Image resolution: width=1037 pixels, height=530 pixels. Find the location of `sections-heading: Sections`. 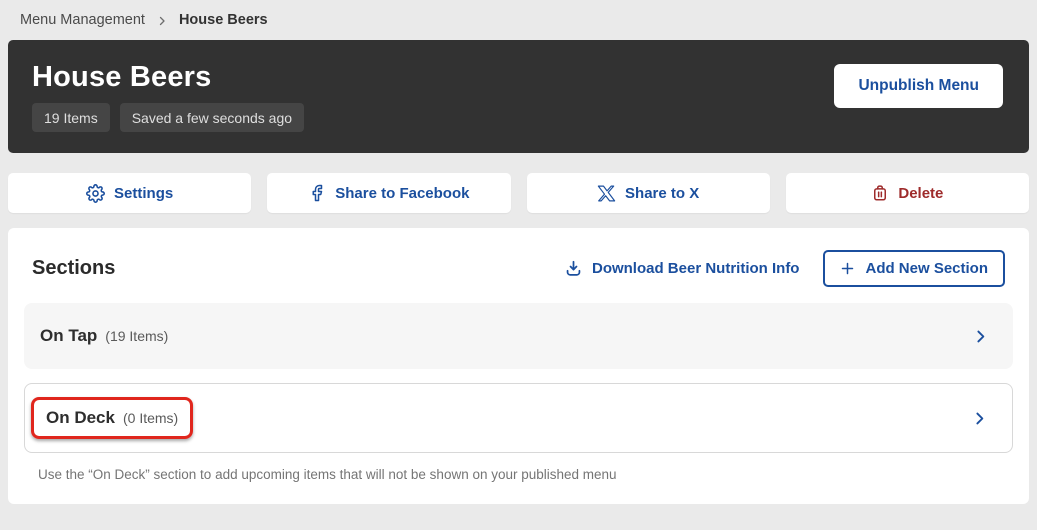

sections-heading: Sections is located at coordinates (74, 268).